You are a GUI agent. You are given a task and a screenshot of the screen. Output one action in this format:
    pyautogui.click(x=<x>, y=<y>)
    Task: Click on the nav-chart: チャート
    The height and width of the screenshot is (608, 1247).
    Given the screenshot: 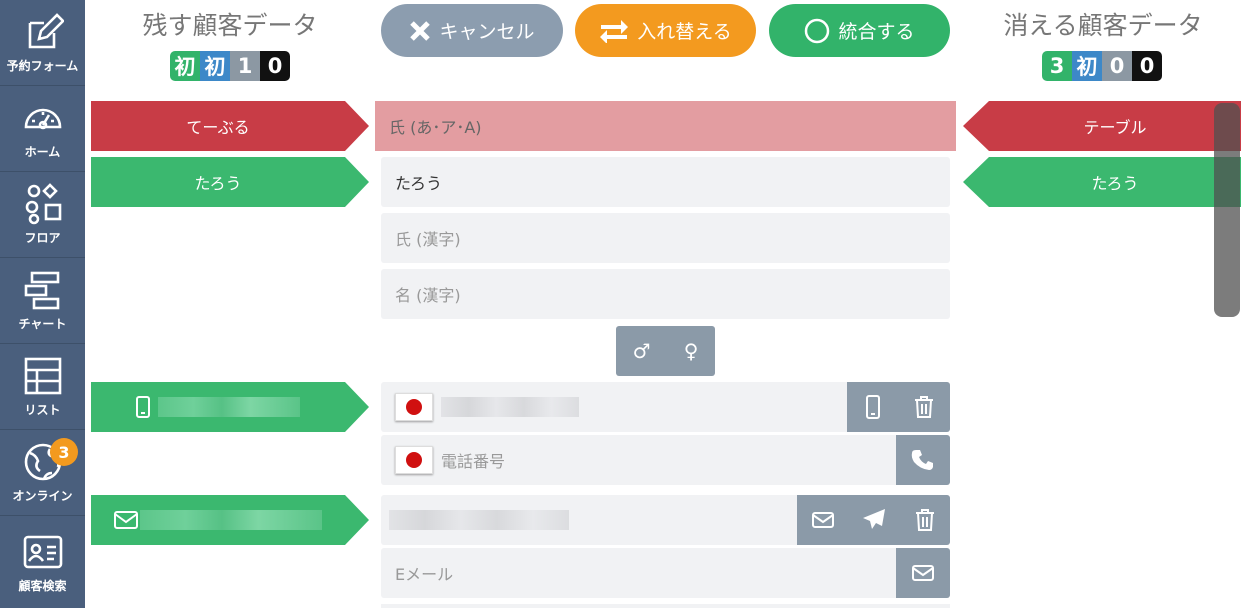 What is the action you would take?
    pyautogui.click(x=42, y=301)
    